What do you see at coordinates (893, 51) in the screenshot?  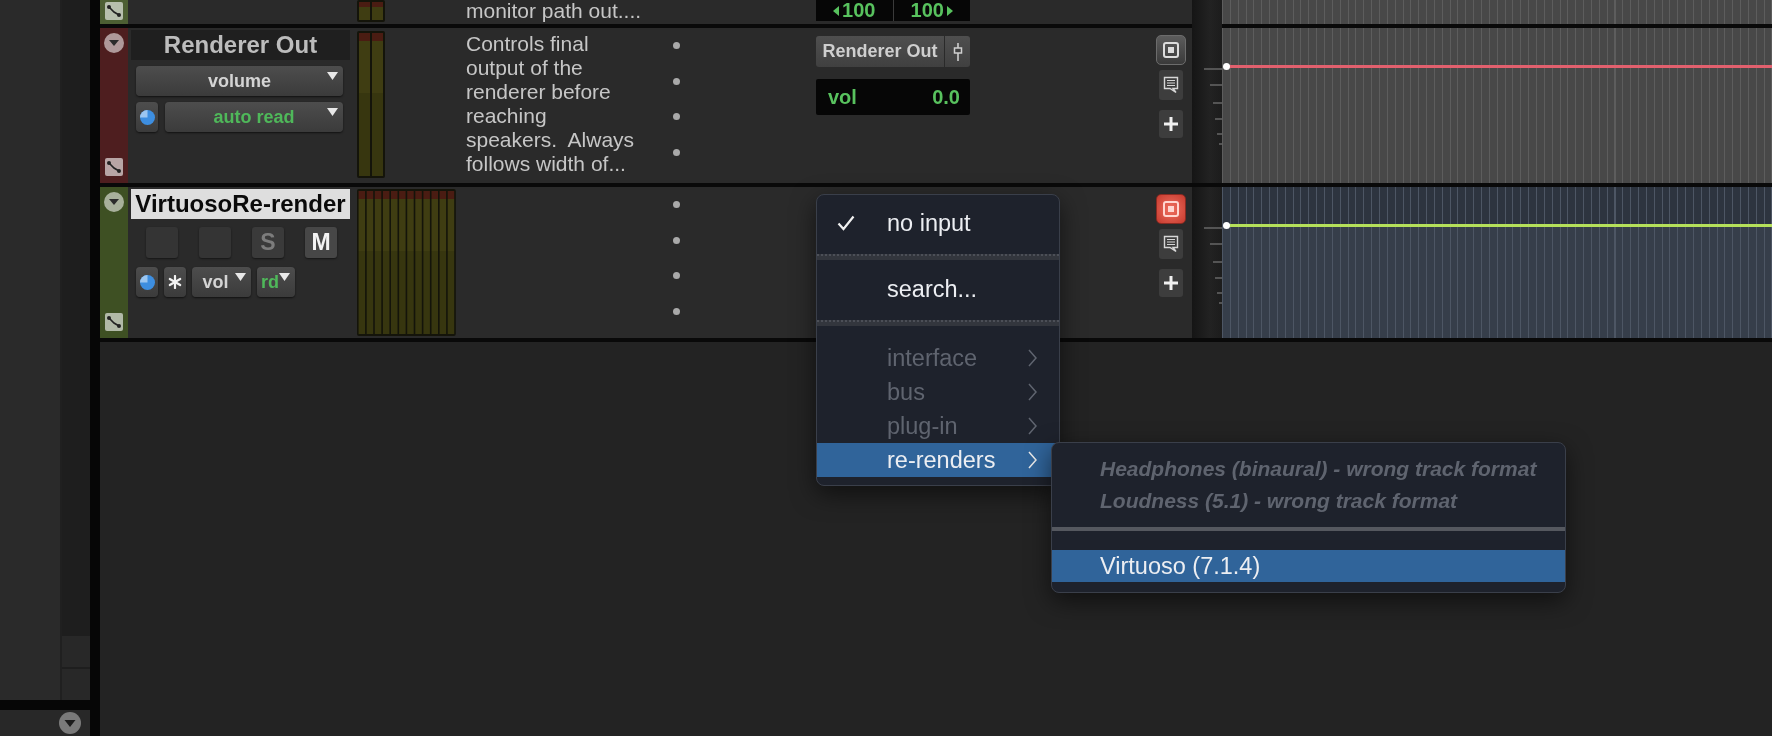 I see `output-button: Renderer Out` at bounding box center [893, 51].